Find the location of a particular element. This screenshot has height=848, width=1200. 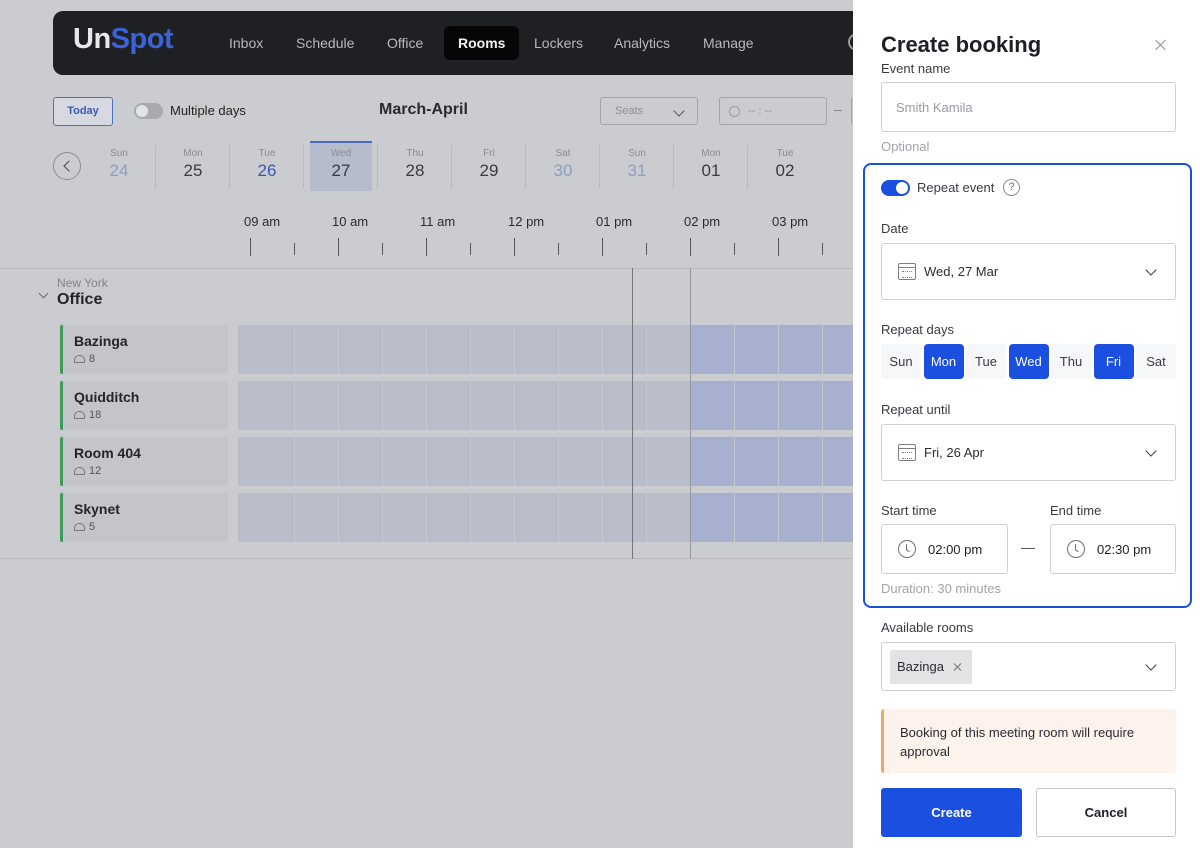

hour-label: 02 pm is located at coordinates (702, 221).